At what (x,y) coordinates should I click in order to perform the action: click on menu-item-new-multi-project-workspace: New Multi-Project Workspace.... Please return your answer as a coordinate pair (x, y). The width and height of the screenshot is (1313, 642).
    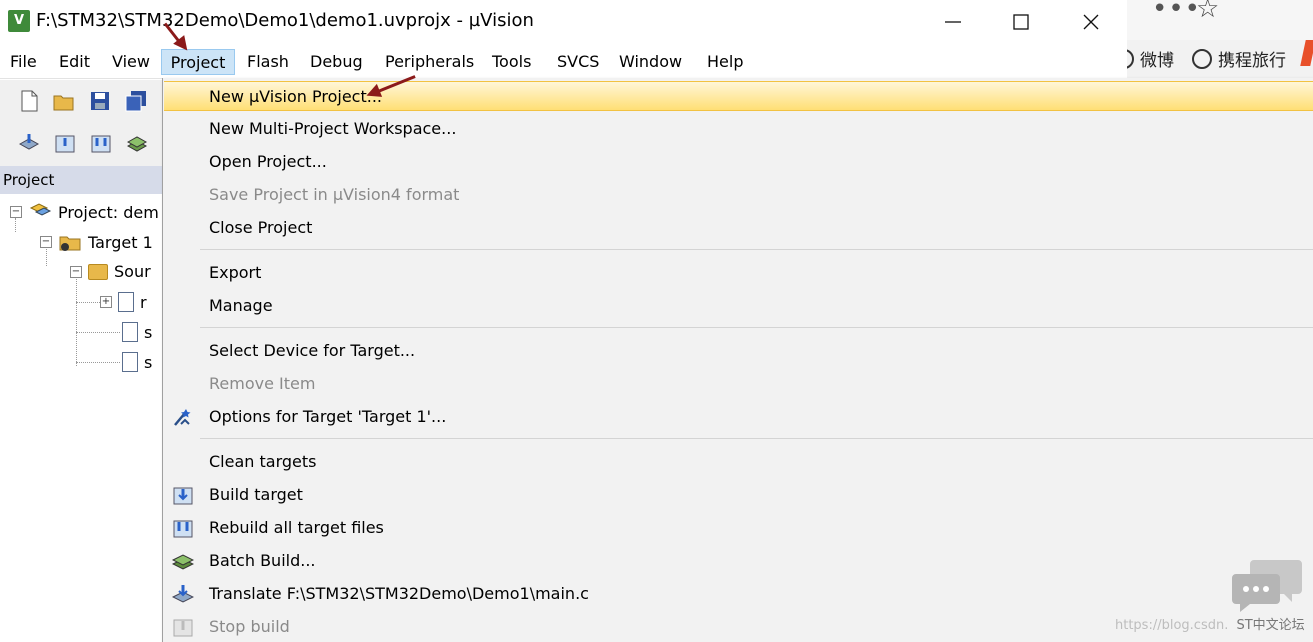
    Looking at the image, I should click on (738, 129).